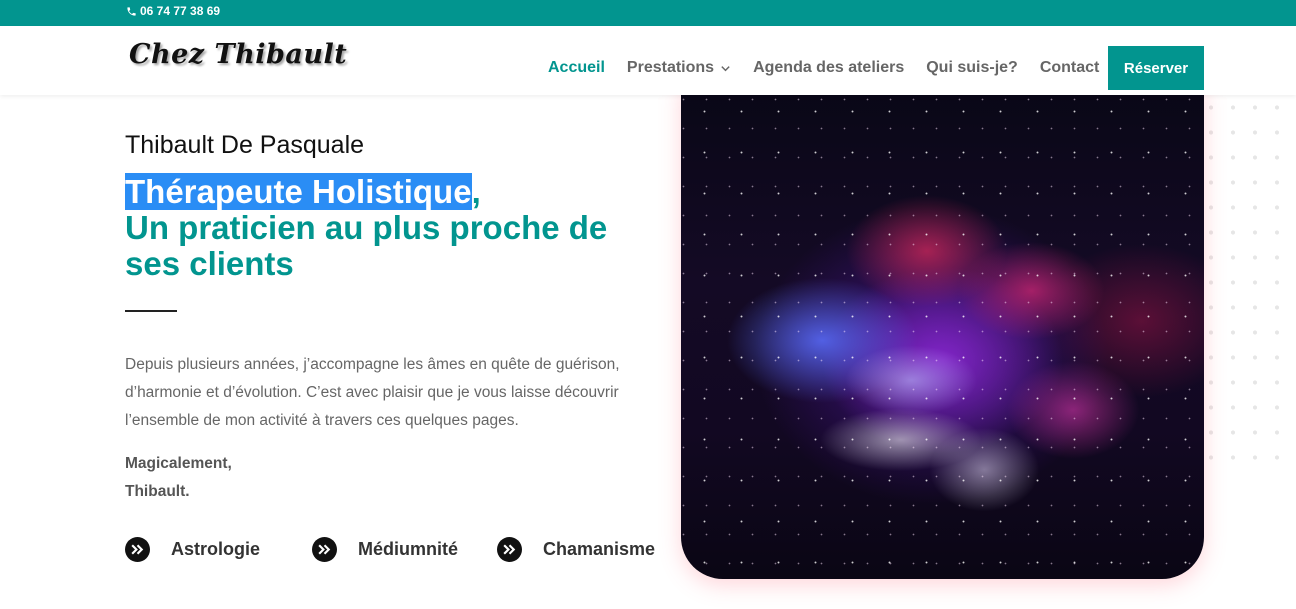  I want to click on site-logo: Chez Thibault, so click(238, 54).